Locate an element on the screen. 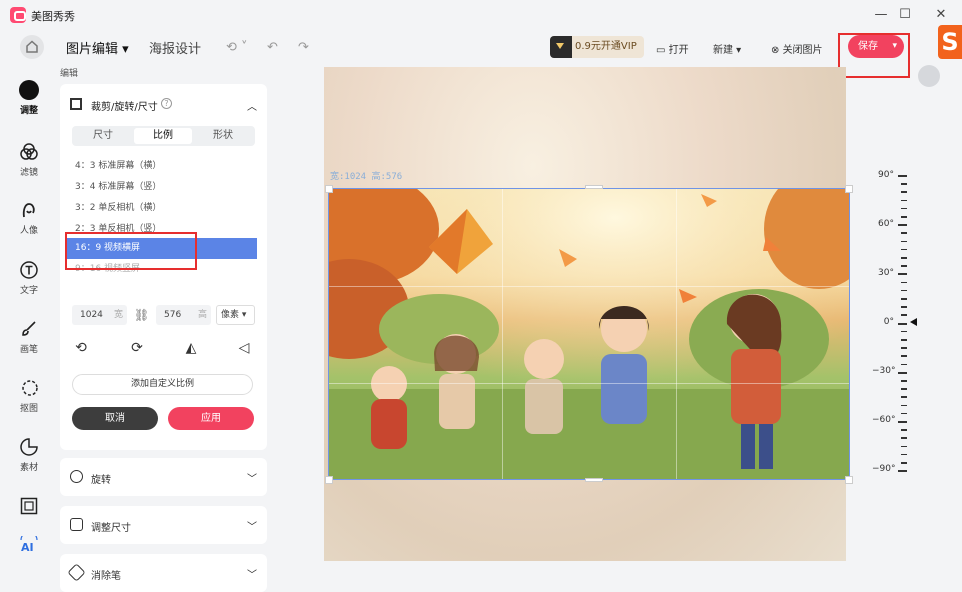  flip-vertical-icon: ◁ is located at coordinates (244, 348).